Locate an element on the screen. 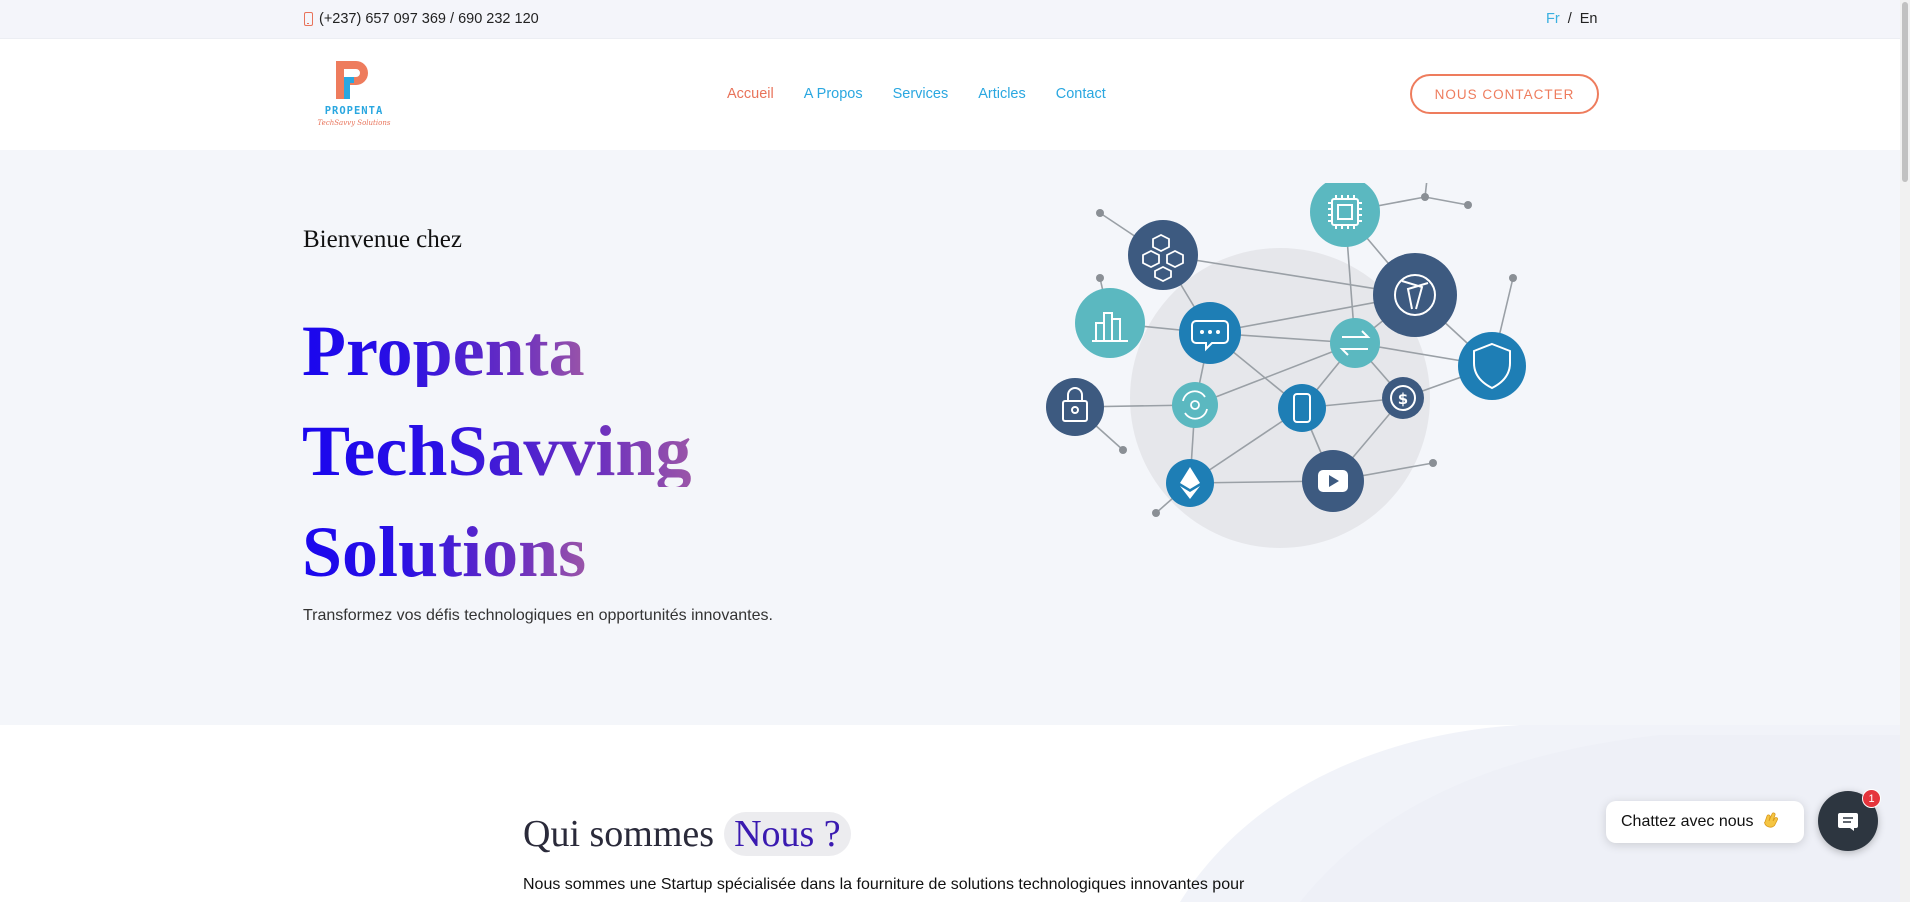  hero-welcome: Bienvenue chez is located at coordinates (382, 239).